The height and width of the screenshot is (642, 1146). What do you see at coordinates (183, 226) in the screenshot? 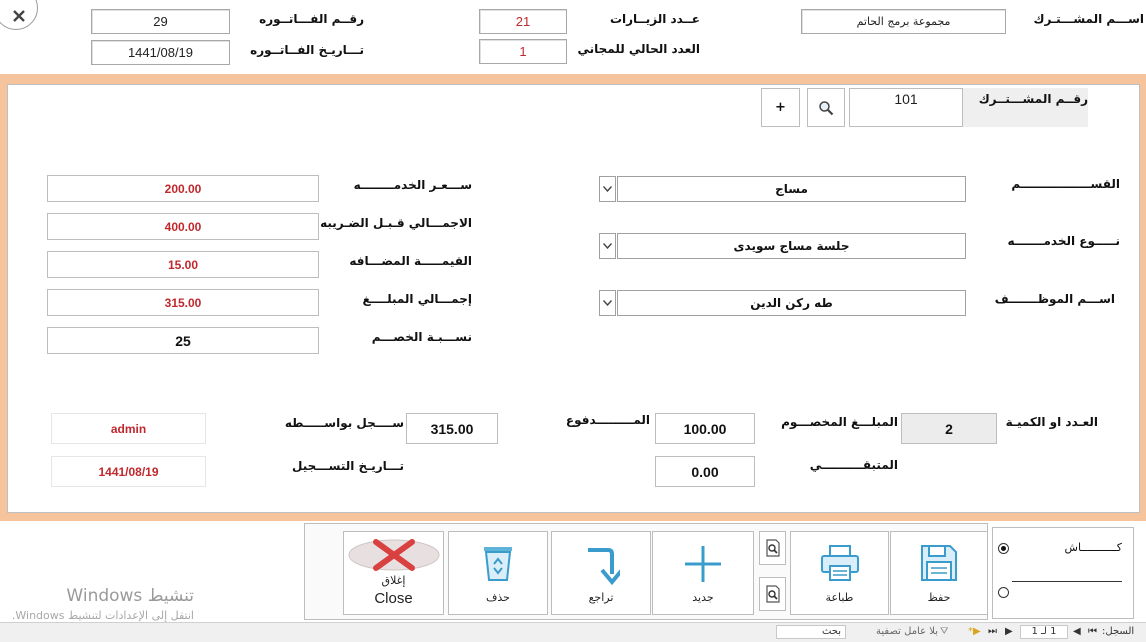
I see `total-before-tax-field: 400.00` at bounding box center [183, 226].